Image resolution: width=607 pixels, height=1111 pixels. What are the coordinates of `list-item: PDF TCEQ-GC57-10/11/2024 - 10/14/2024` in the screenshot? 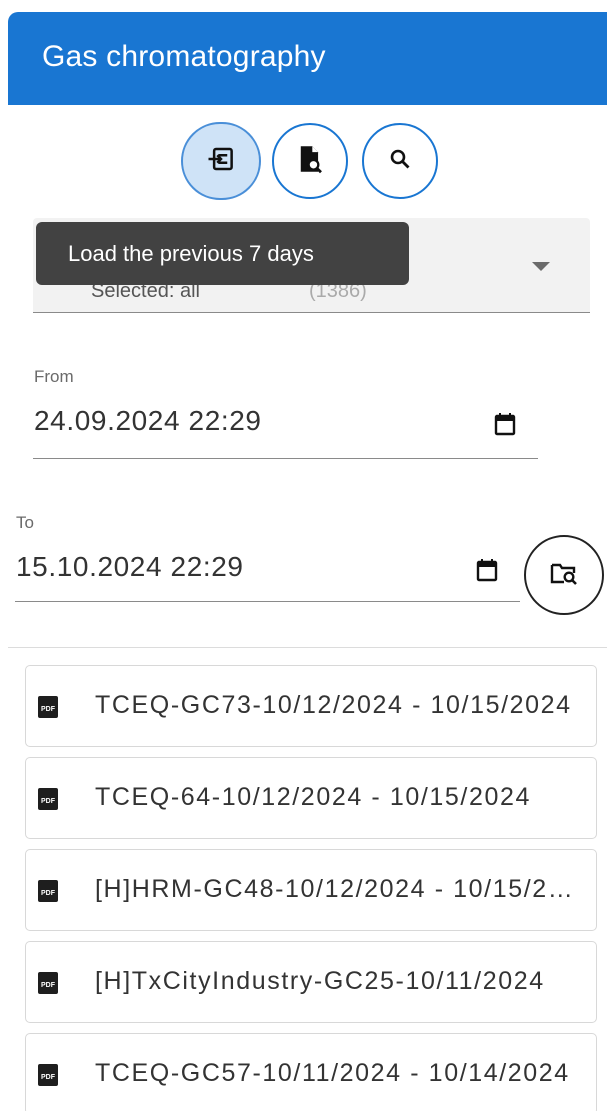 It's located at (311, 1072).